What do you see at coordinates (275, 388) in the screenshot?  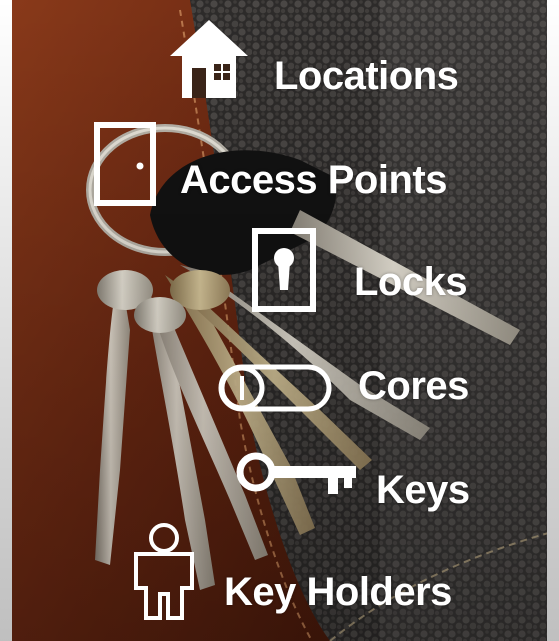 I see `core-icon` at bounding box center [275, 388].